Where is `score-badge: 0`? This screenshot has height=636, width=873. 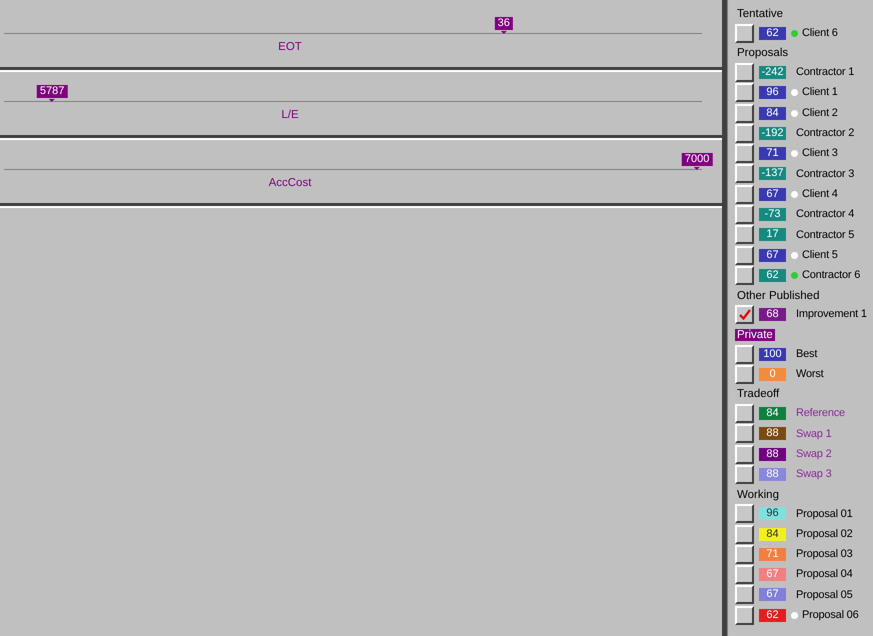 score-badge: 0 is located at coordinates (772, 374).